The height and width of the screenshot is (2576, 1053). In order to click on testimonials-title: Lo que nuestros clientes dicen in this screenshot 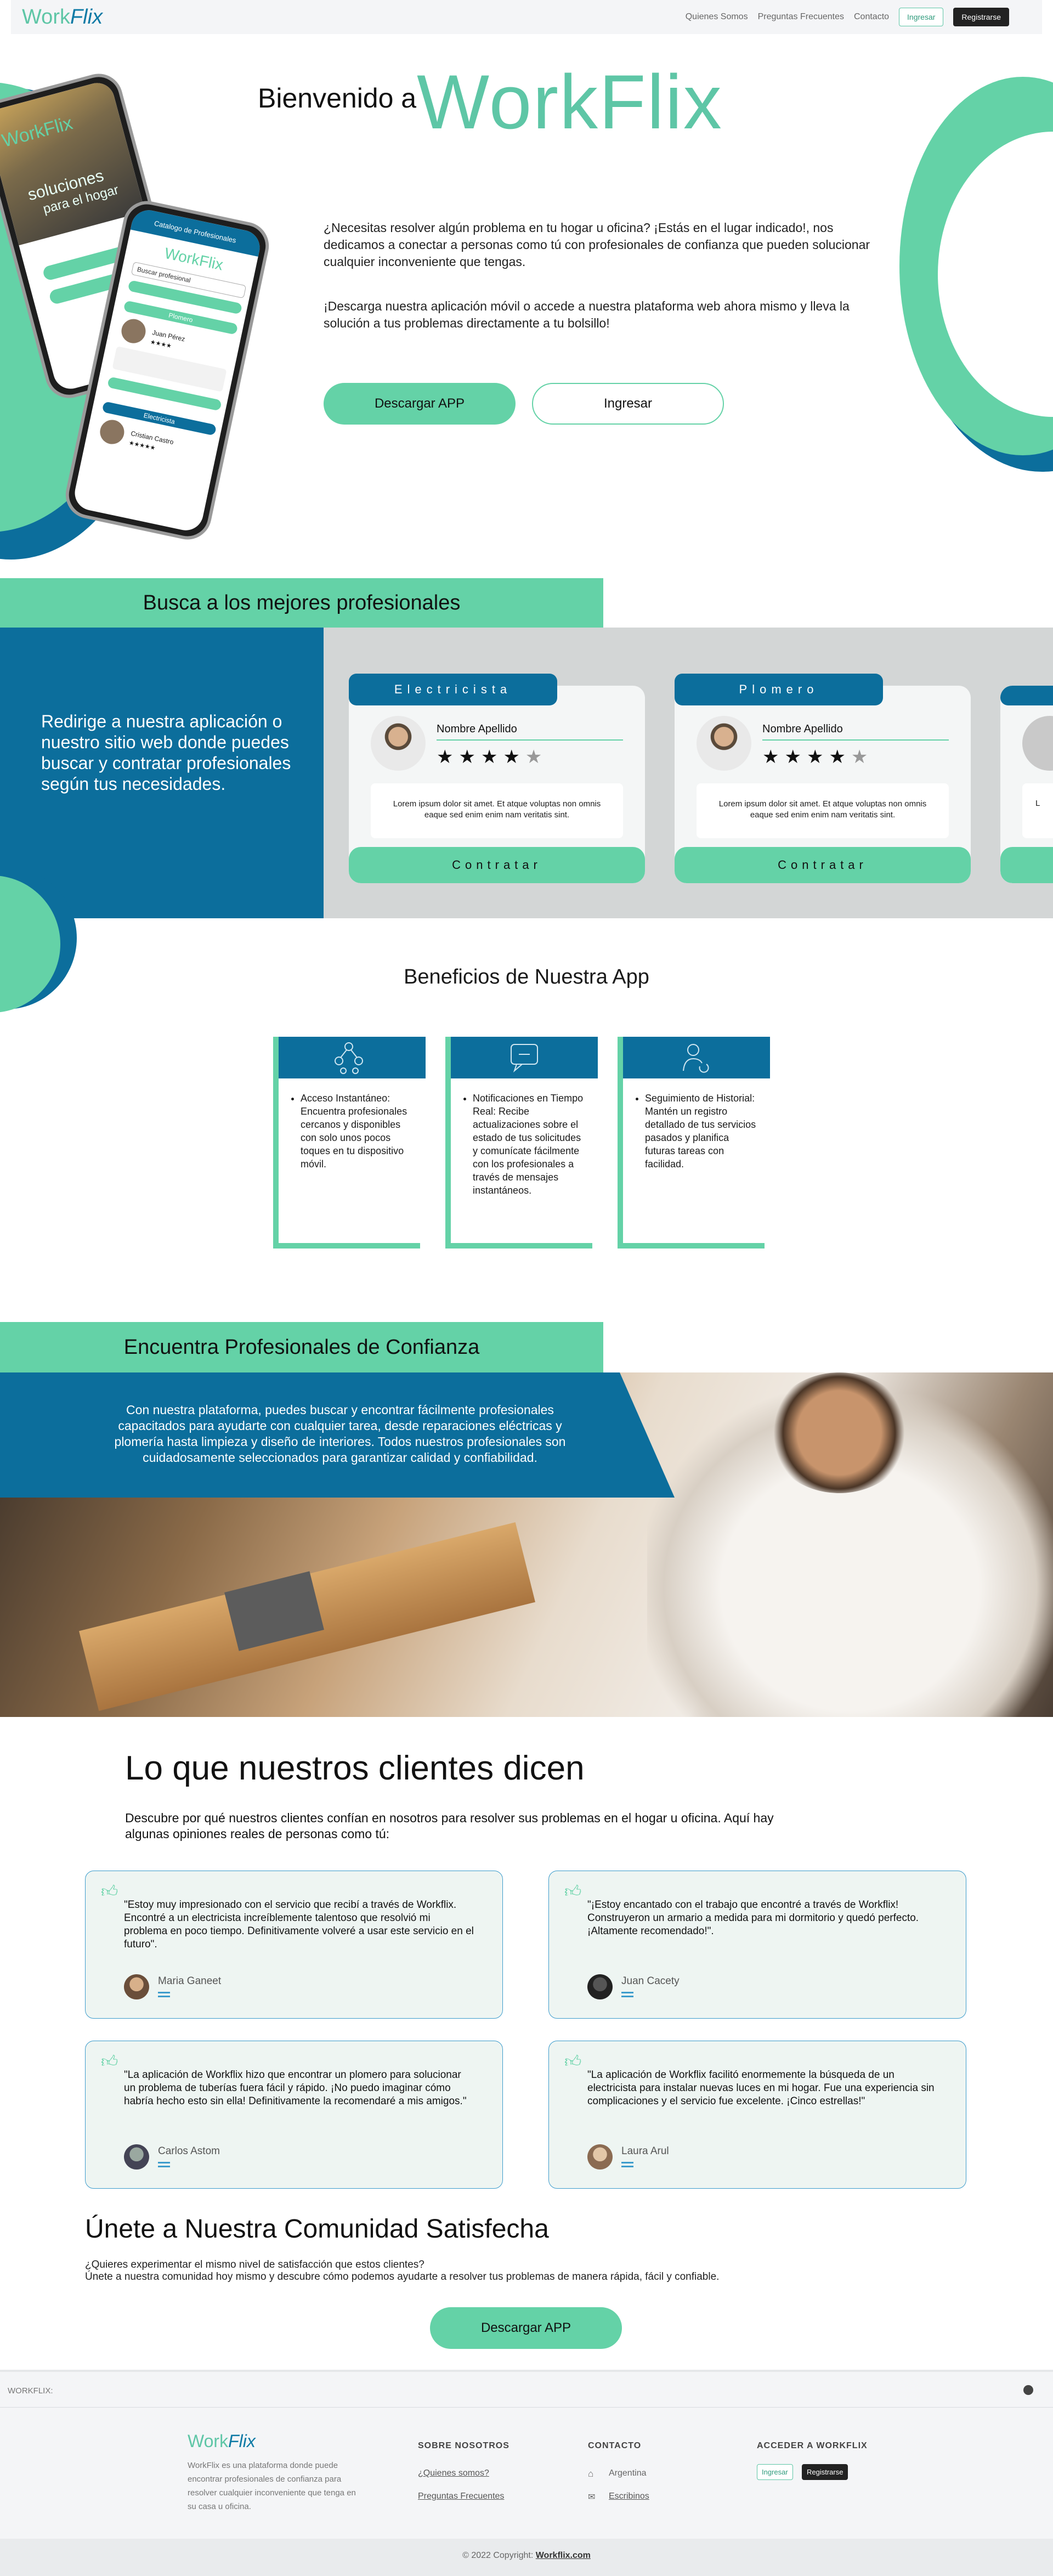, I will do `click(355, 1768)`.